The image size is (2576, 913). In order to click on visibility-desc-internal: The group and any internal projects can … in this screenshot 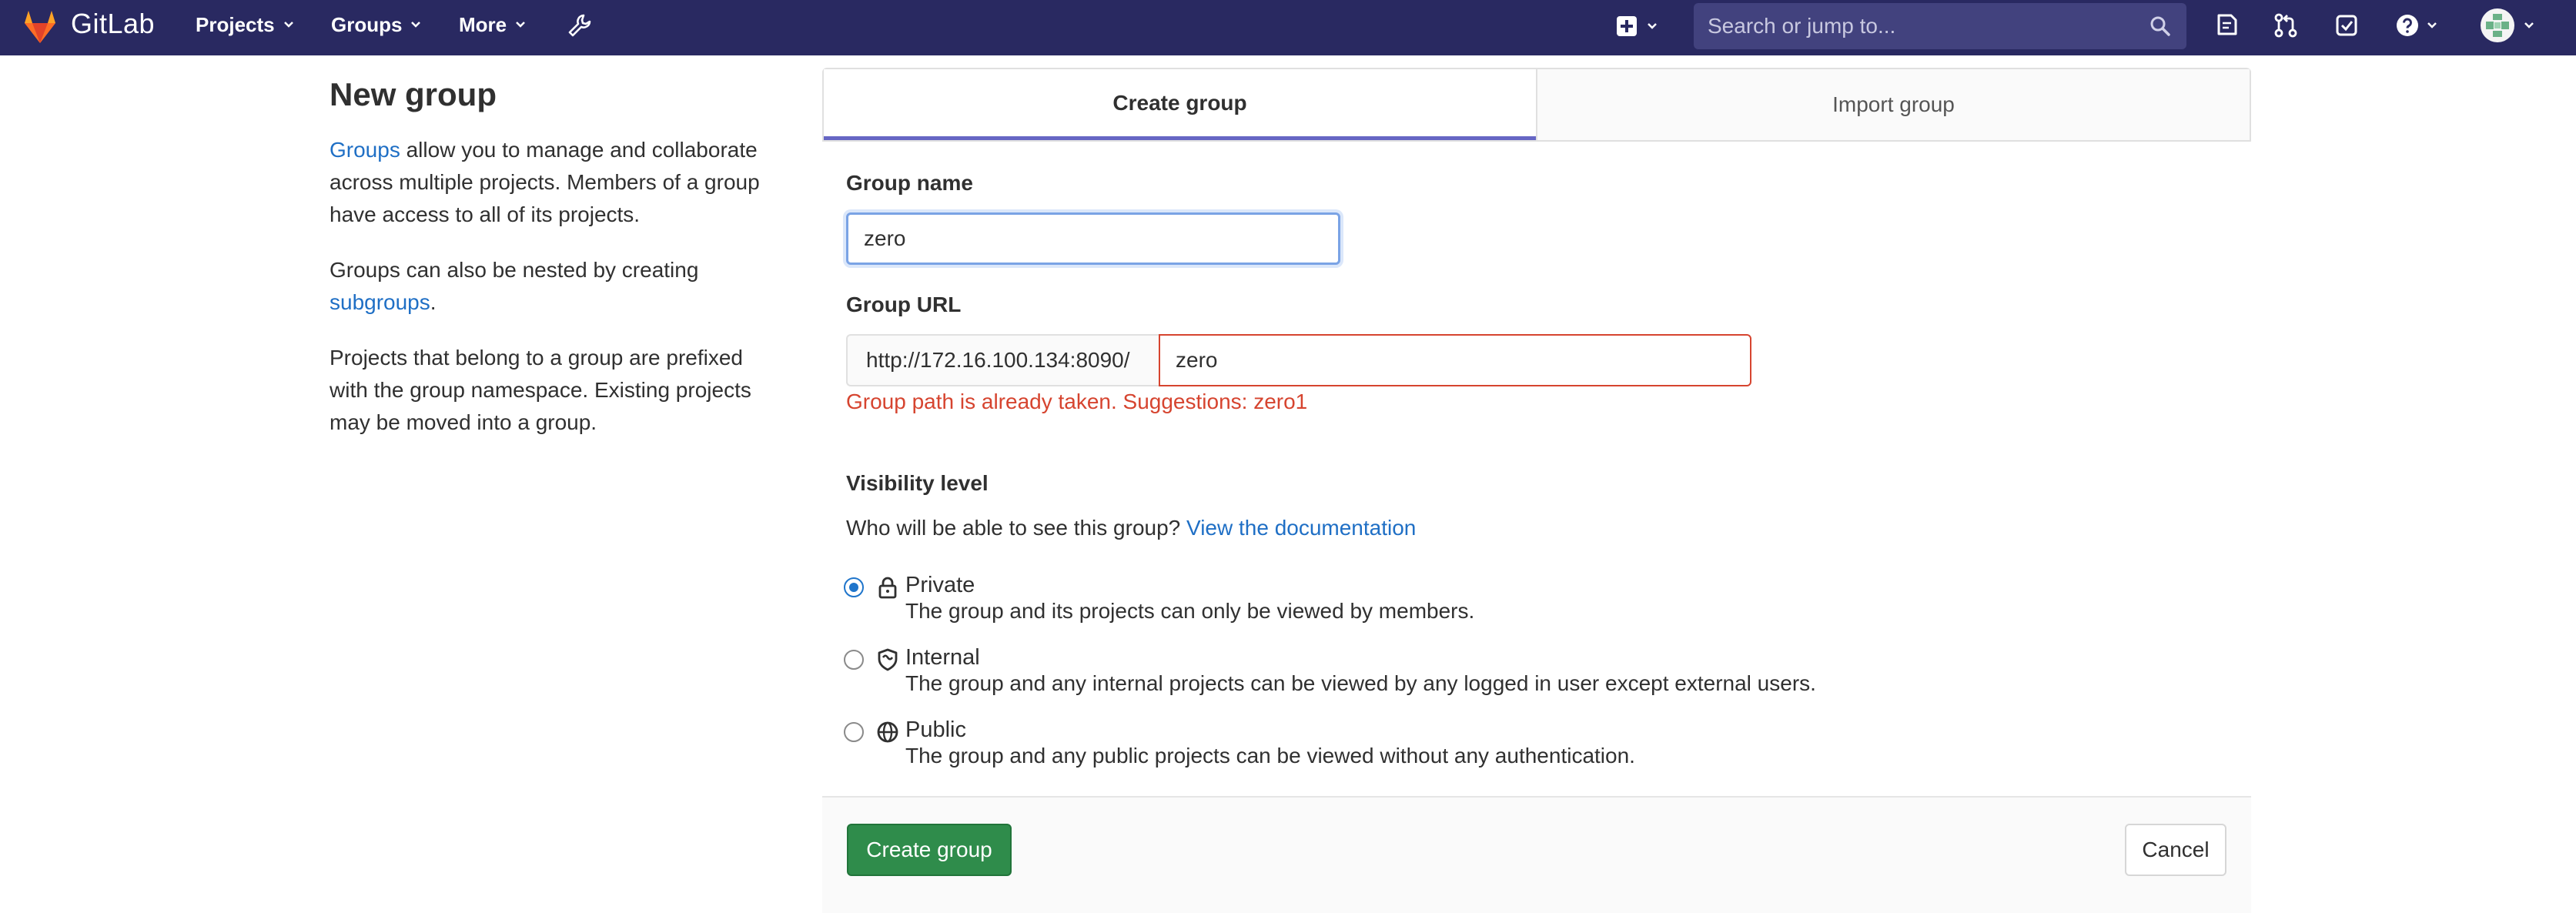, I will do `click(1360, 683)`.